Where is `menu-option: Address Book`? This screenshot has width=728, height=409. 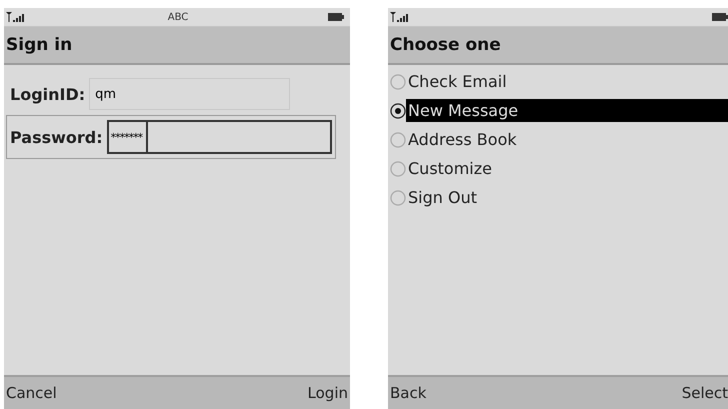
menu-option: Address Book is located at coordinates (567, 139).